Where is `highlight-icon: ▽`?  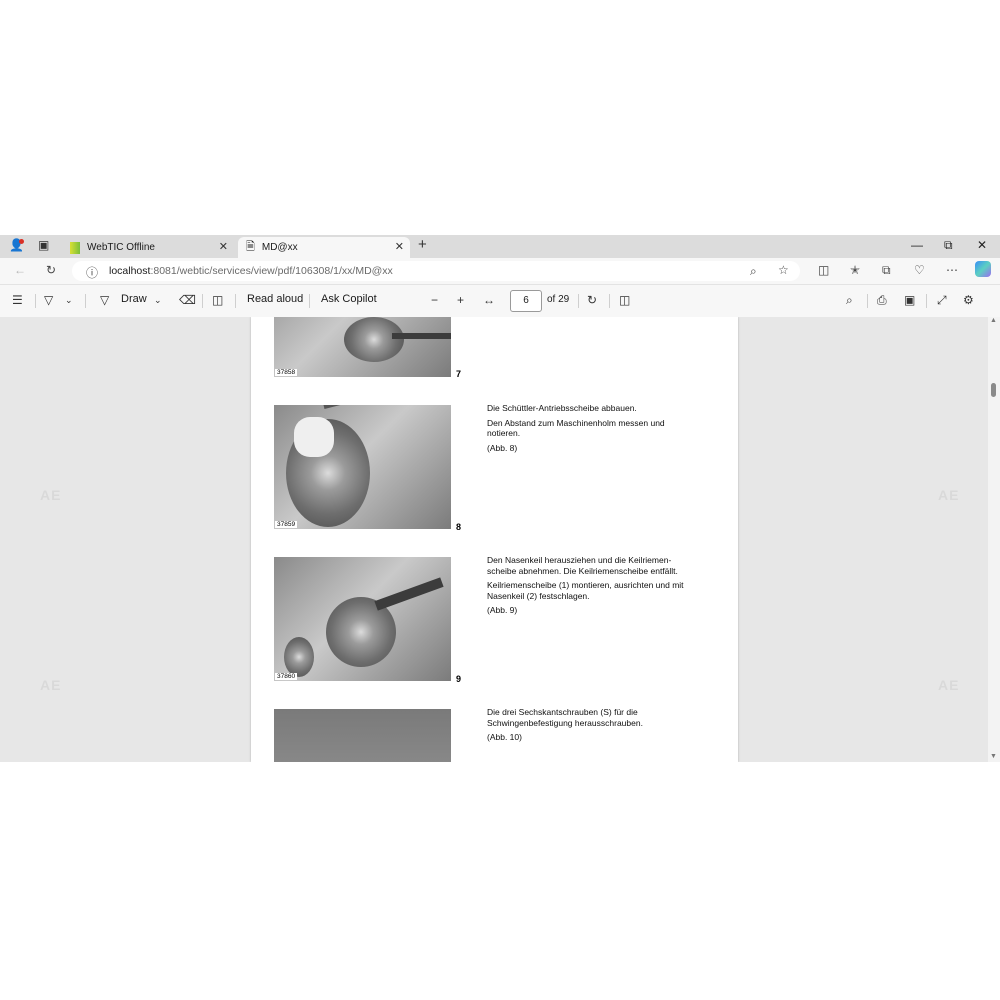
highlight-icon: ▽ is located at coordinates (48, 300).